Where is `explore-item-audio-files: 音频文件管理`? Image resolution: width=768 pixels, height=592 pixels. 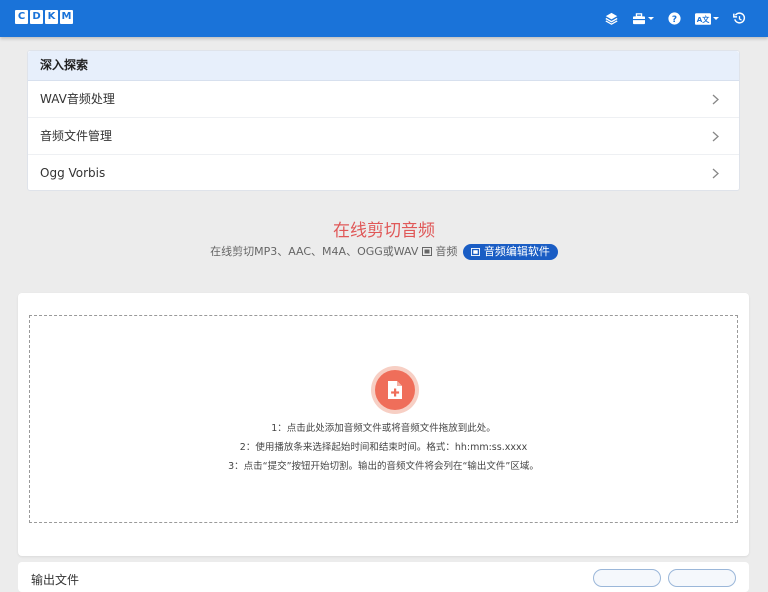
explore-item-audio-files: 音频文件管理 is located at coordinates (383, 136).